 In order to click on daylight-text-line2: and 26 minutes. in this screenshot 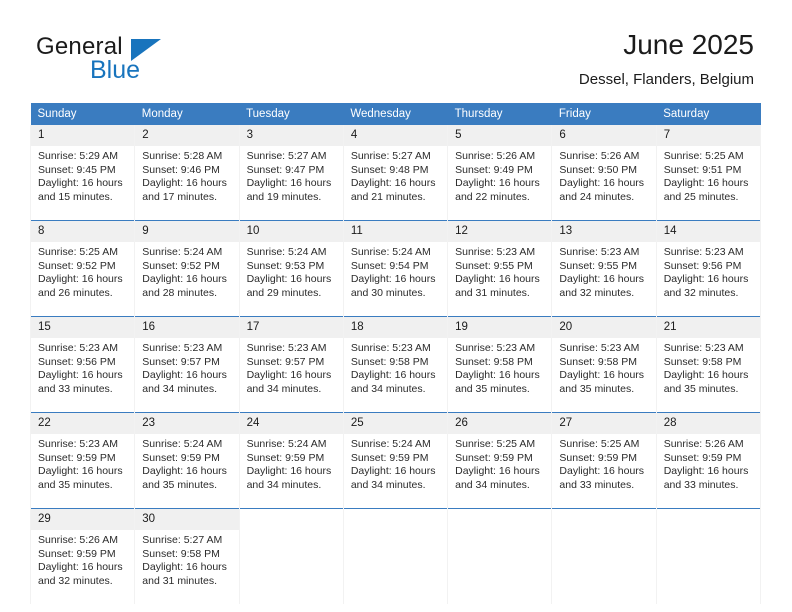, I will do `click(75, 292)`.